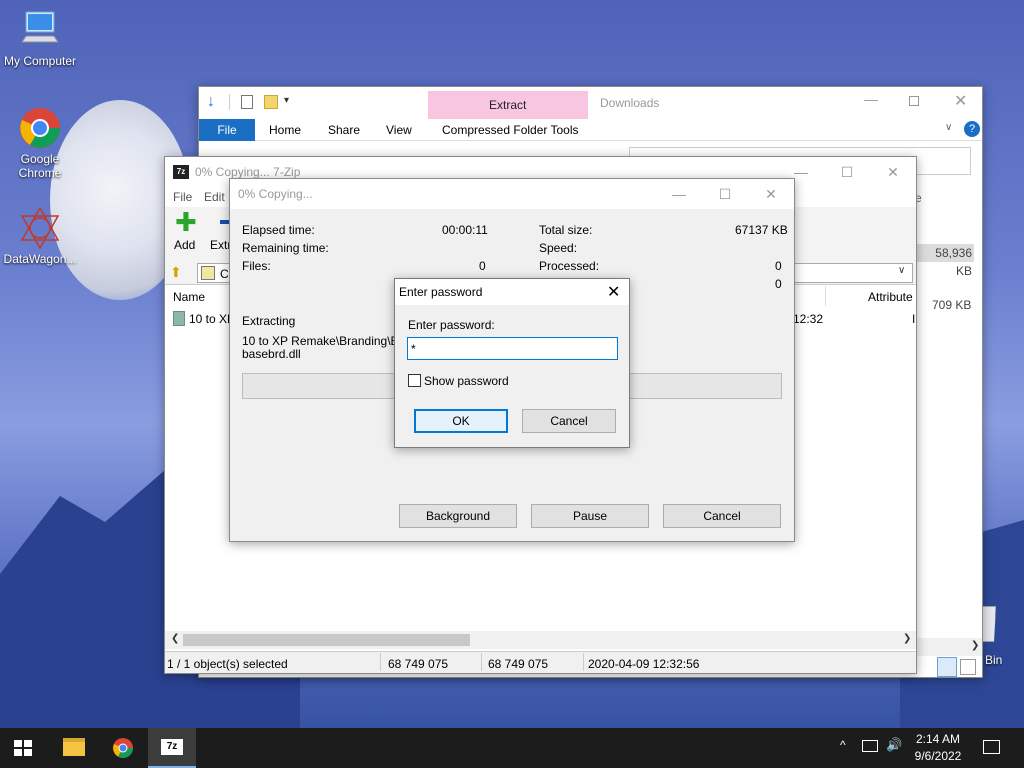 Image resolution: width=1024 pixels, height=768 pixels. What do you see at coordinates (181, 172) in the screenshot?
I see `7zip-app-icon: 7z` at bounding box center [181, 172].